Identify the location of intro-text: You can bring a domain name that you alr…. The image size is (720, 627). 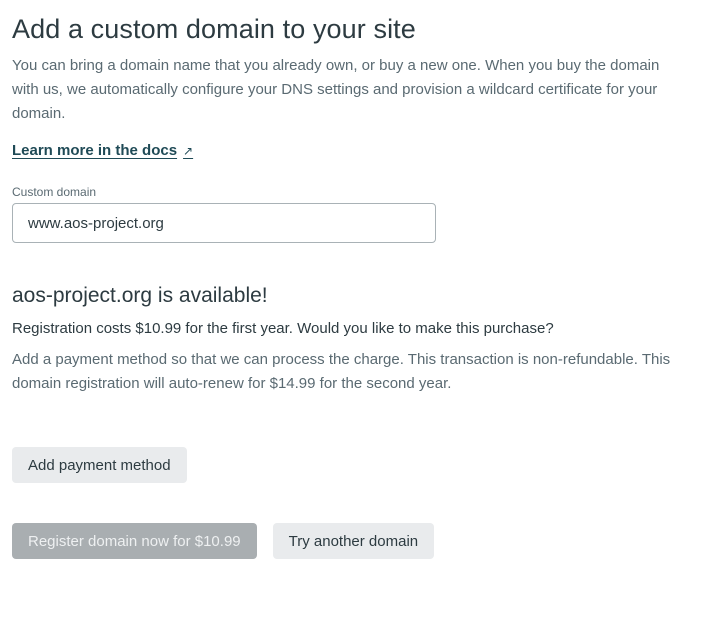
(336, 89).